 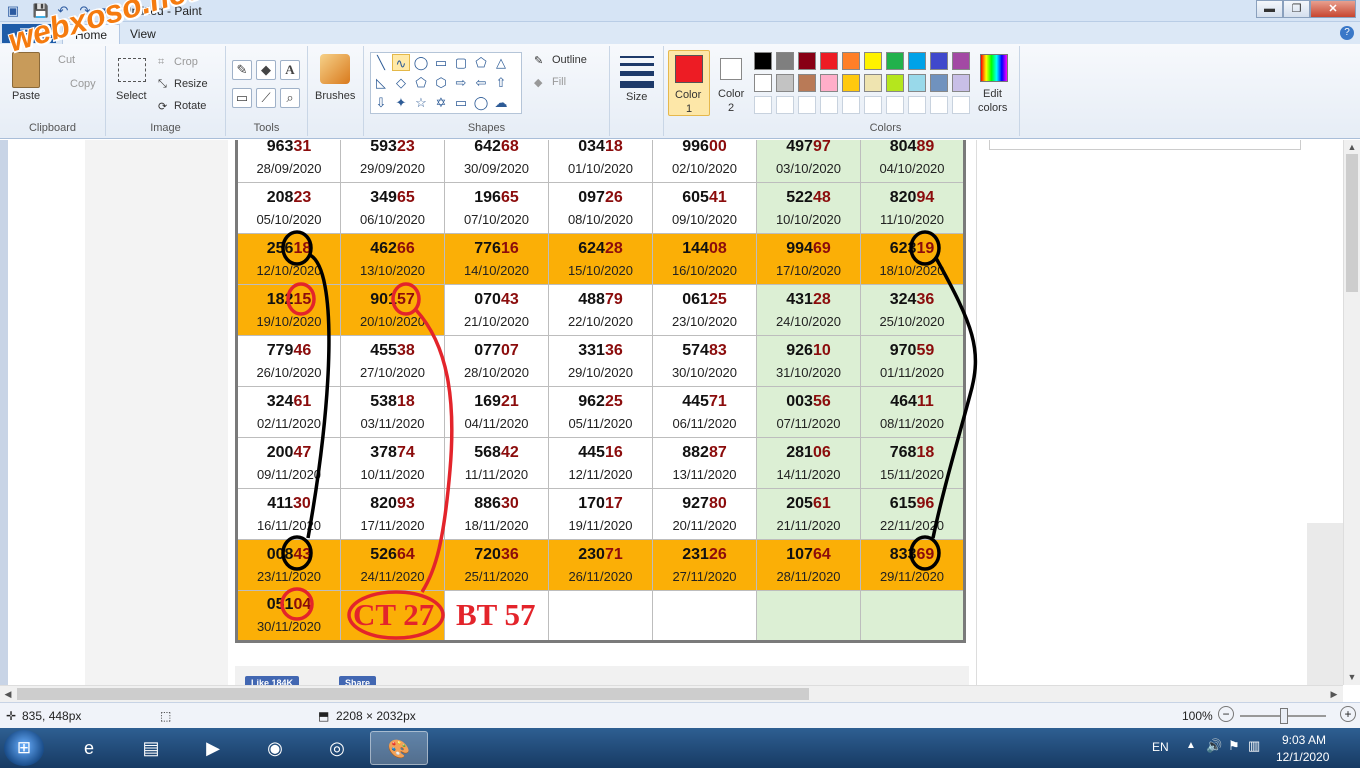 What do you see at coordinates (83, 84) in the screenshot?
I see `copy-button: Copy` at bounding box center [83, 84].